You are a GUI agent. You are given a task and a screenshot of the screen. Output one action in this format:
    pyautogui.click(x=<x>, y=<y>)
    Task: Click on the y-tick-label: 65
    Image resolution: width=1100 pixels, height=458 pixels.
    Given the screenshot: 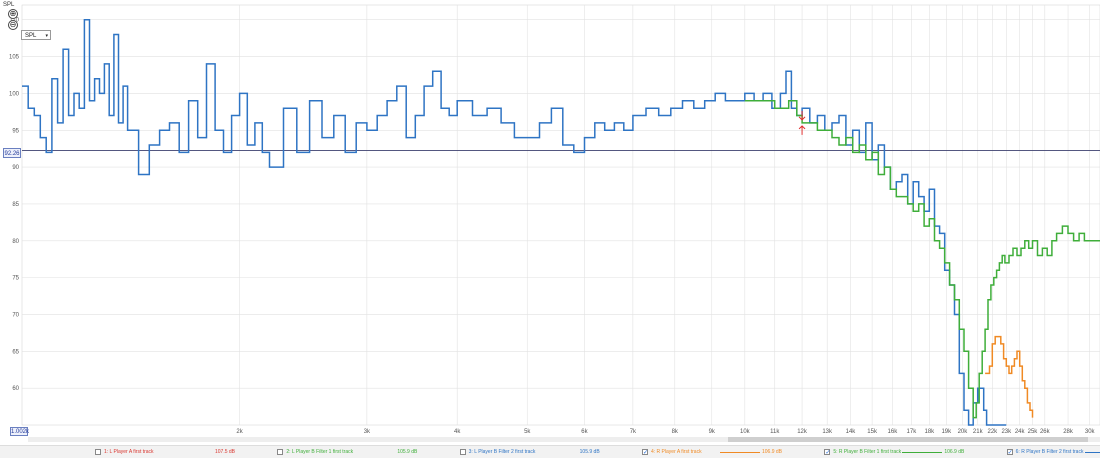 What is the action you would take?
    pyautogui.click(x=15, y=352)
    